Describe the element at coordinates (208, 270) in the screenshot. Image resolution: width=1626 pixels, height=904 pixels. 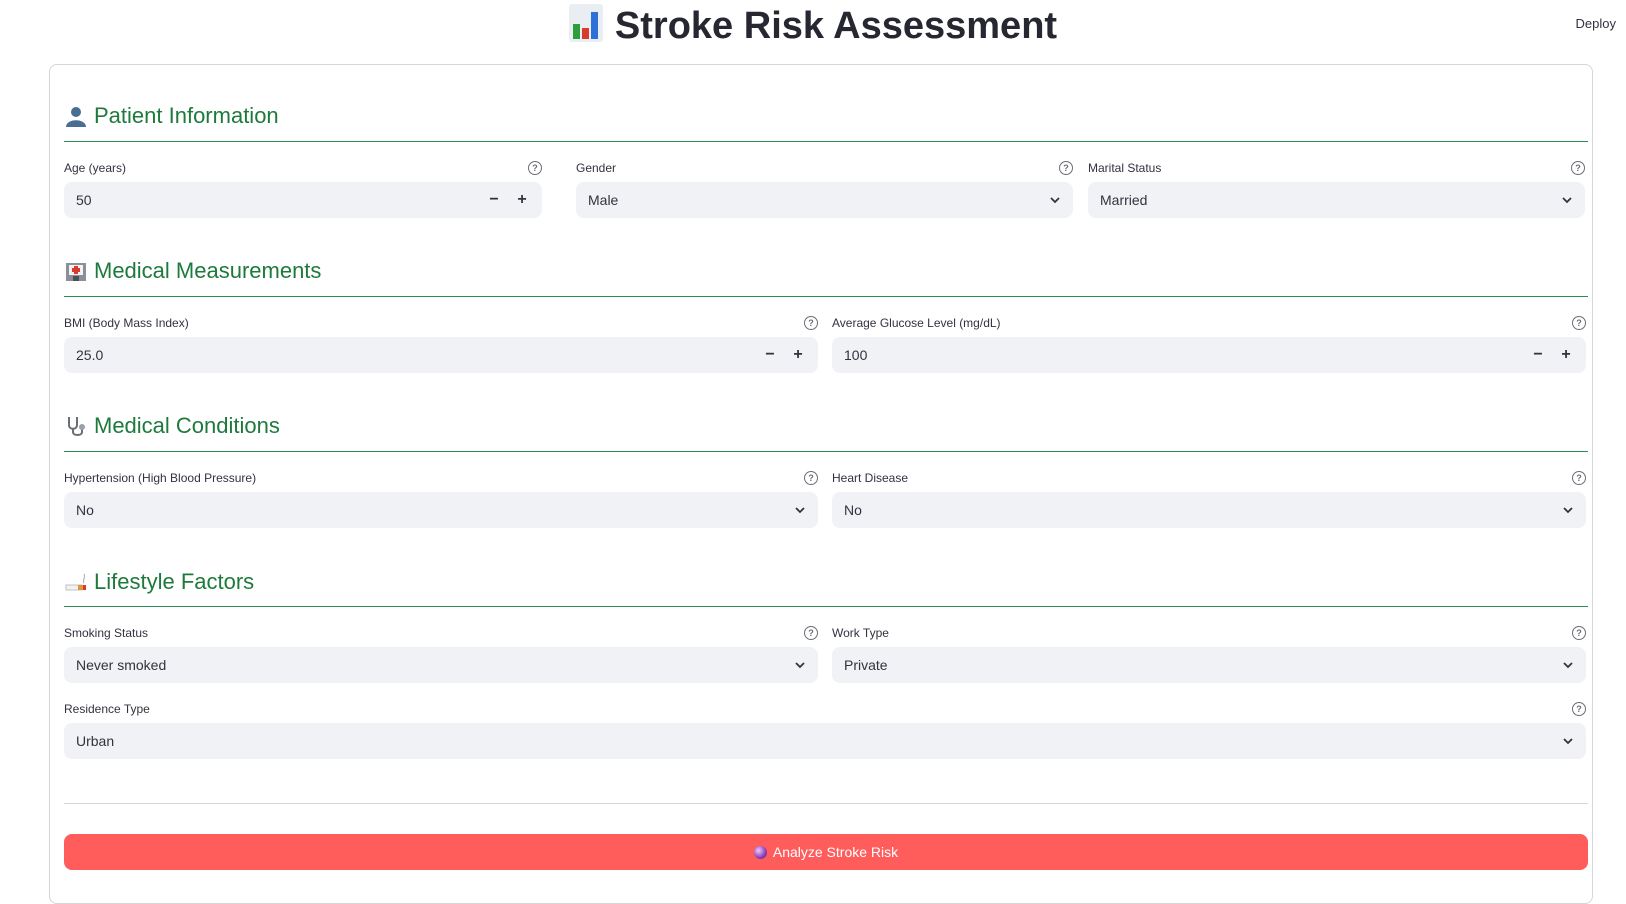
I see `section-title-text: Medical Measurements` at that location.